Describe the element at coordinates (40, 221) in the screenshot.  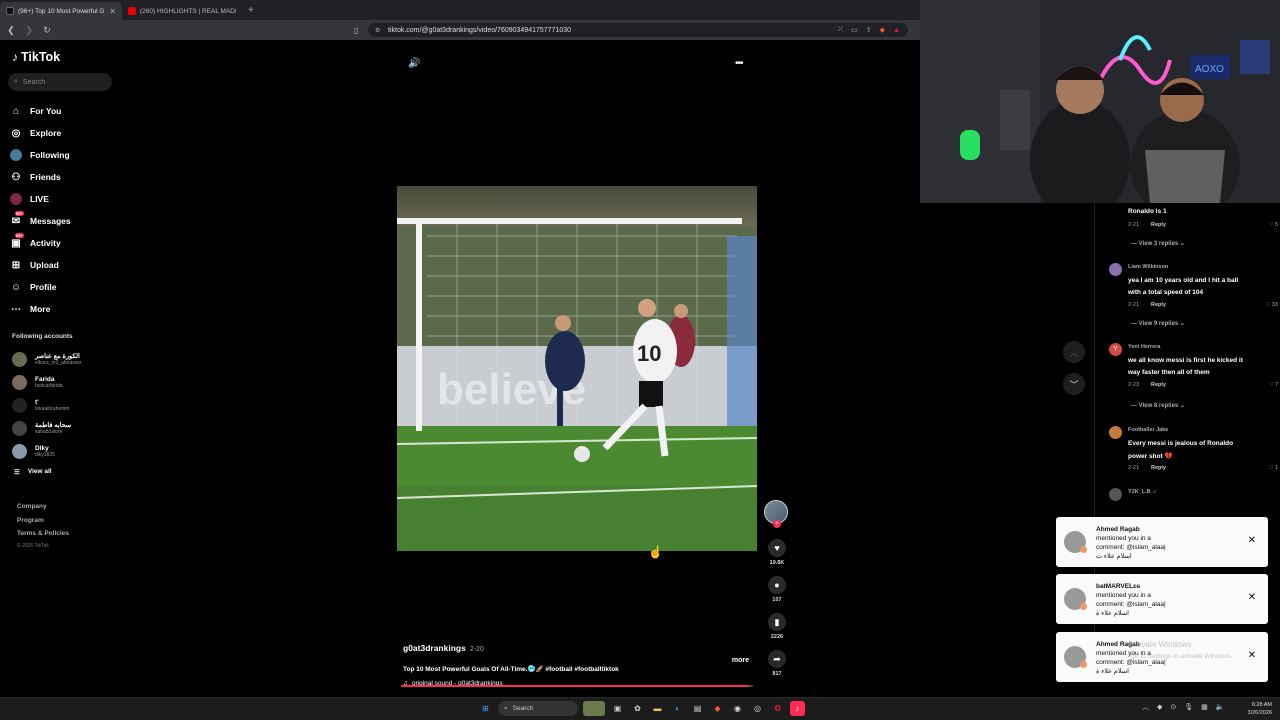
I see `nav-item-messages: ✉ 99+ Messages` at that location.